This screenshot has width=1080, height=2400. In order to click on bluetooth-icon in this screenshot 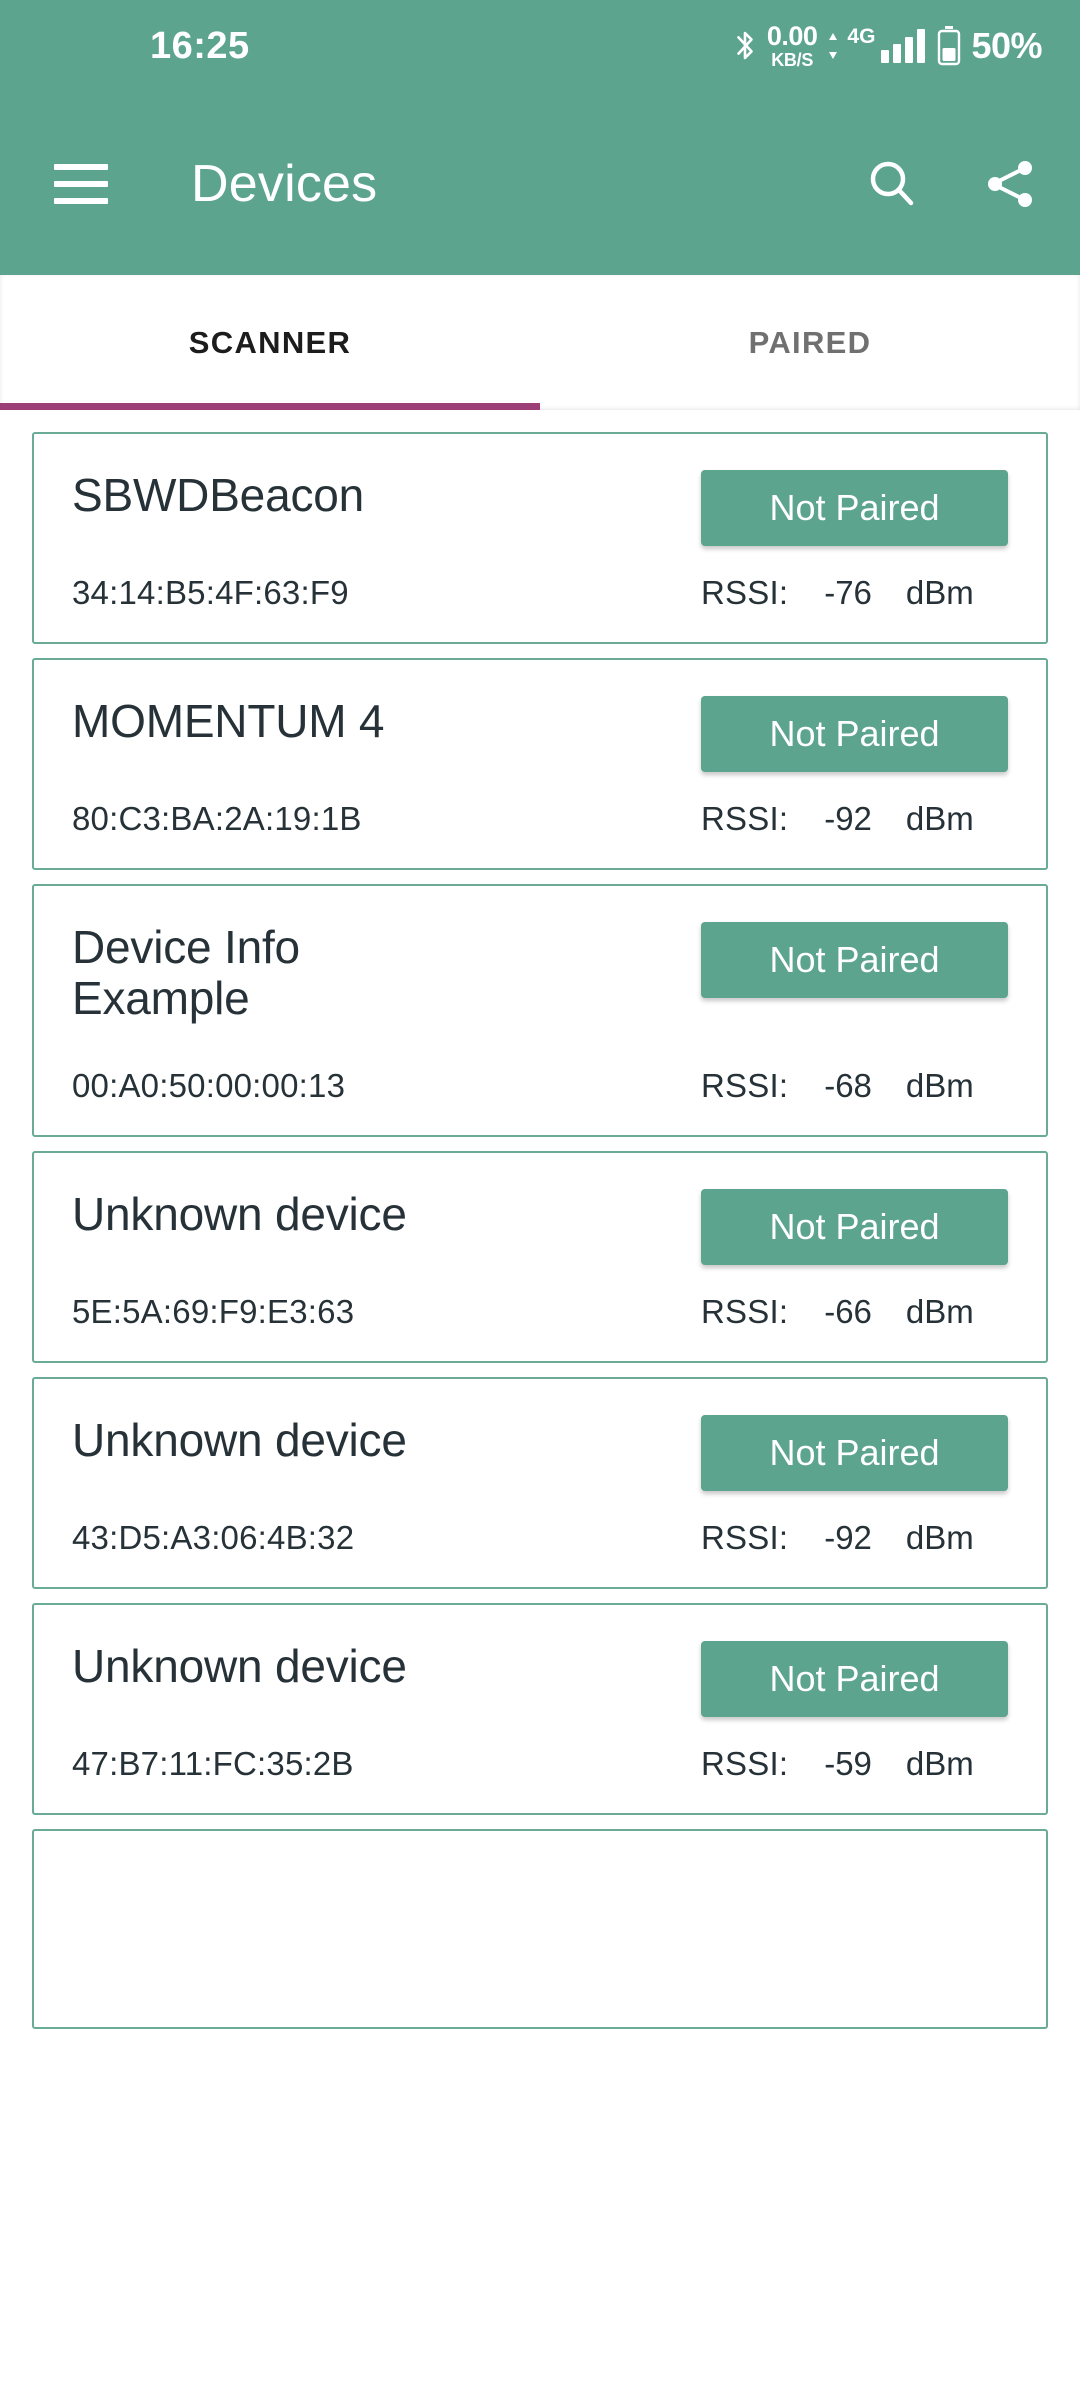, I will do `click(745, 45)`.